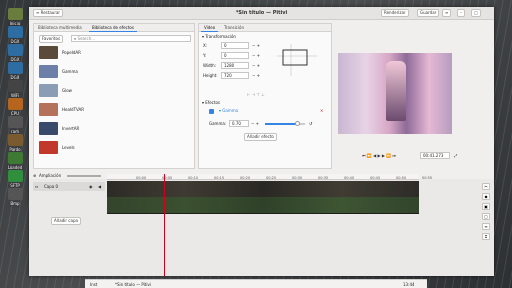 This screenshot has width=512, height=288. What do you see at coordinates (486, 216) in the screenshot?
I see `ungroup-icon: ▢` at bounding box center [486, 216].